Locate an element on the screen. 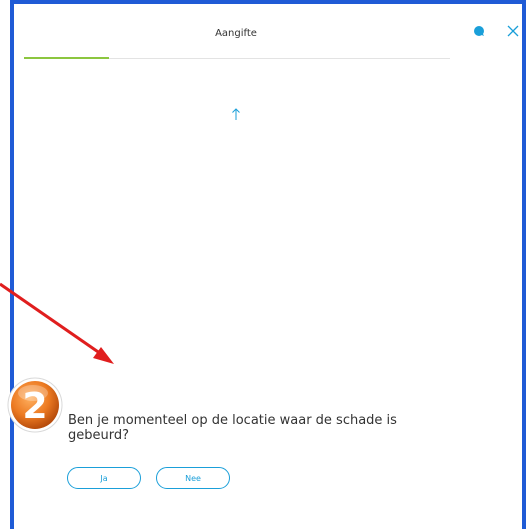 Image resolution: width=526 pixels, height=529 pixels. window-frame-right is located at coordinates (524, 264).